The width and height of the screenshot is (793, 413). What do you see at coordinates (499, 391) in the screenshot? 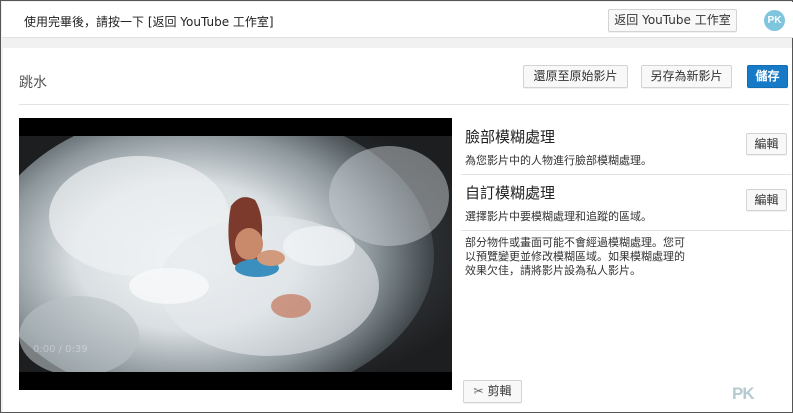
I see `trim-button-label: 剪輯` at bounding box center [499, 391].